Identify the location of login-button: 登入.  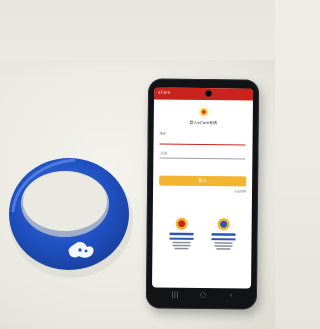
(203, 181).